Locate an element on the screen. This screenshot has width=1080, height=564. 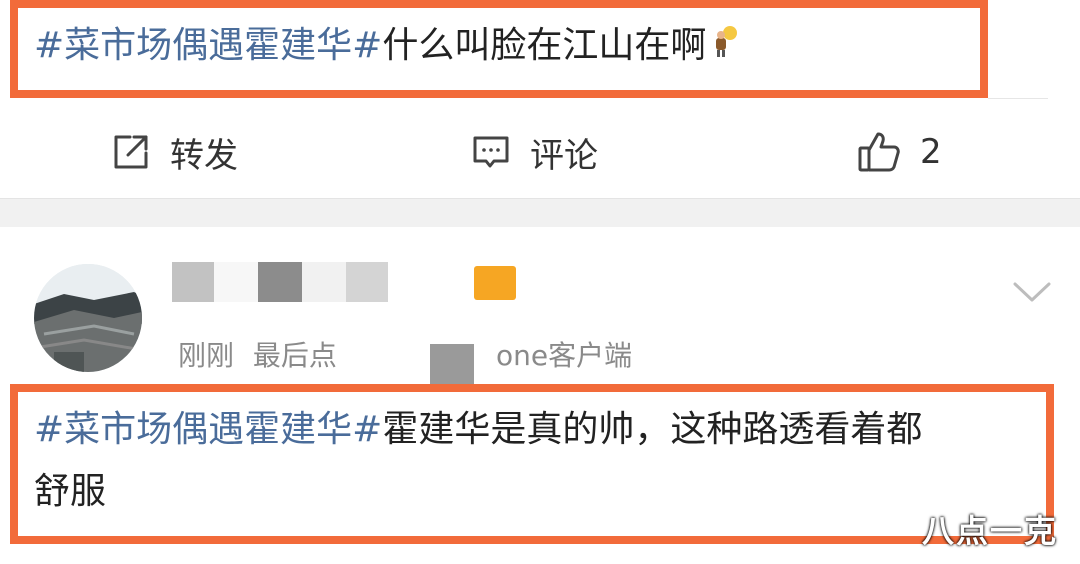
post-meta: 刚刚 最后点 is located at coordinates (257, 354).